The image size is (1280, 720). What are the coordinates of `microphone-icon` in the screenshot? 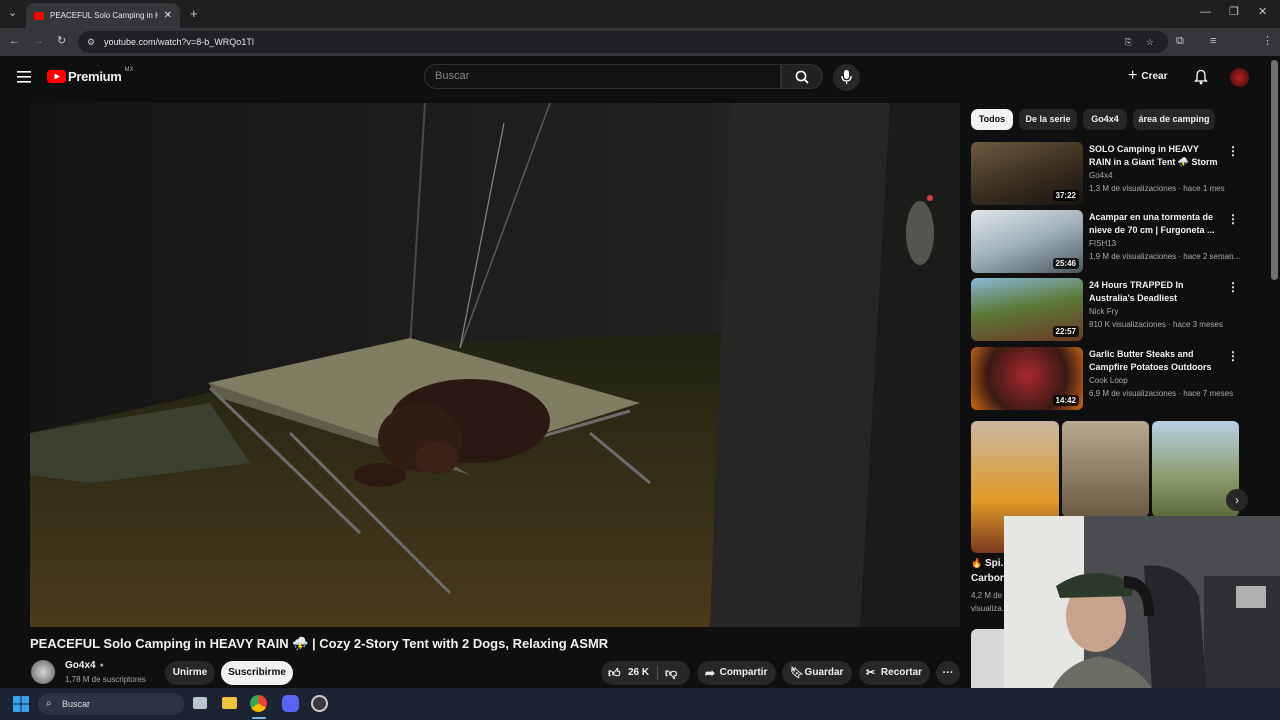 It's located at (846, 77).